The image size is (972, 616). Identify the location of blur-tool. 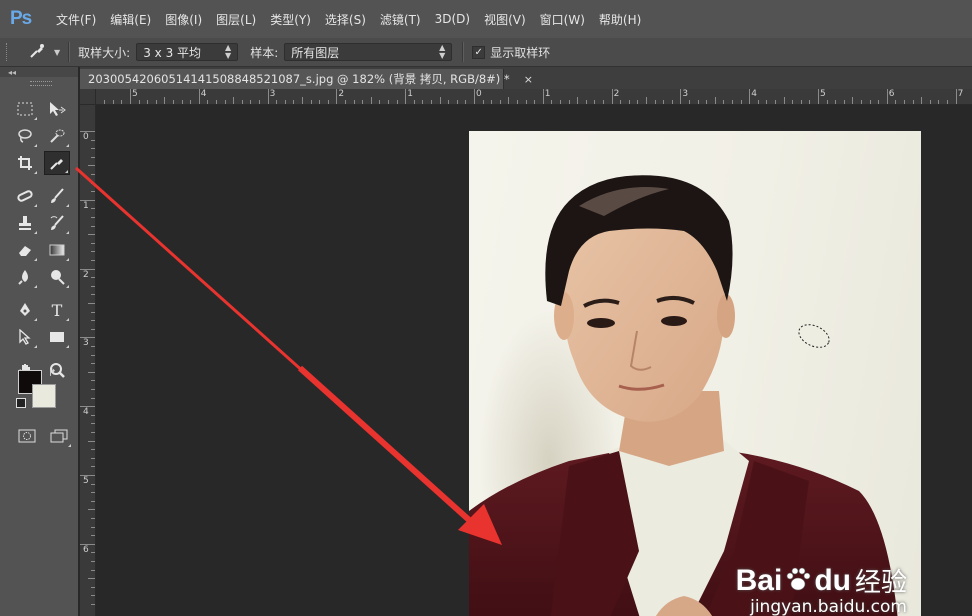
(25, 277).